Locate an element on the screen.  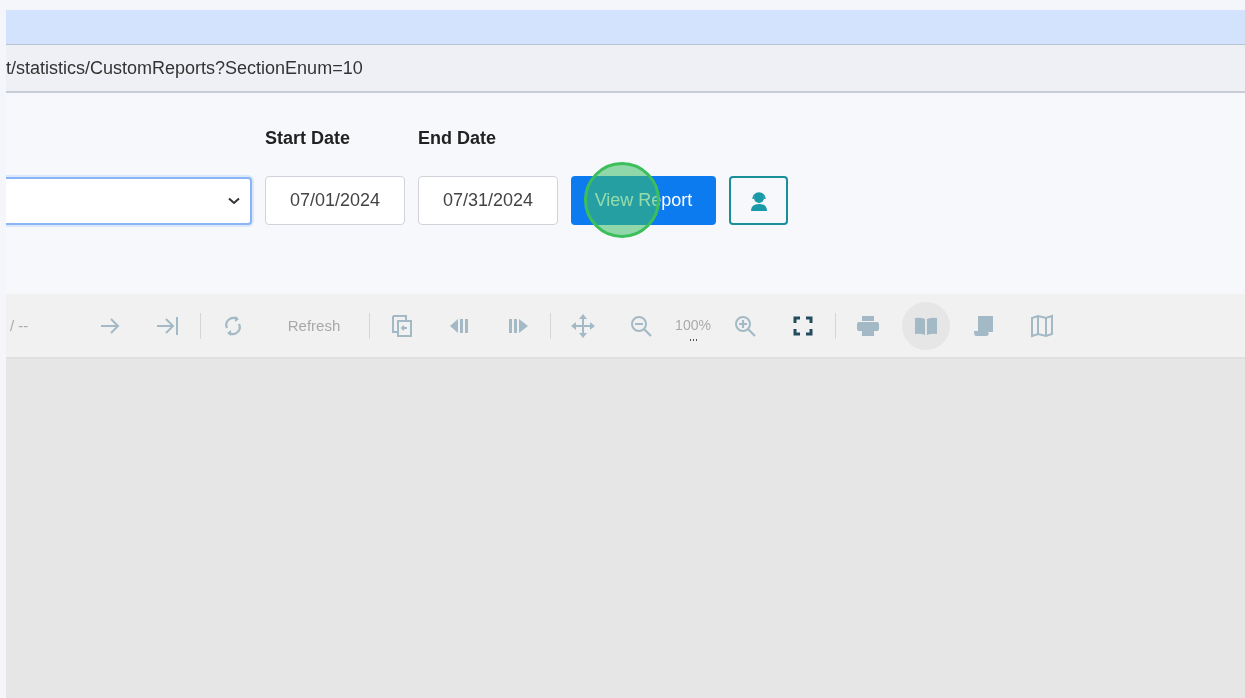
start-date-field: 07/01/2024 is located at coordinates (335, 200).